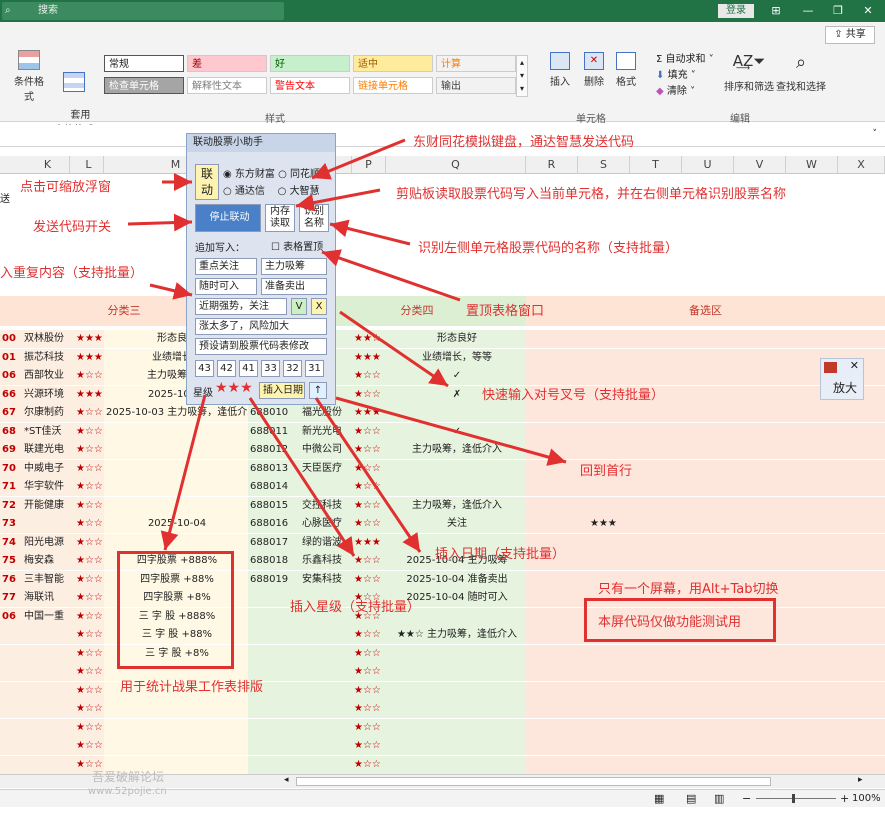  I want to click on zoom-label: 放大, so click(845, 388).